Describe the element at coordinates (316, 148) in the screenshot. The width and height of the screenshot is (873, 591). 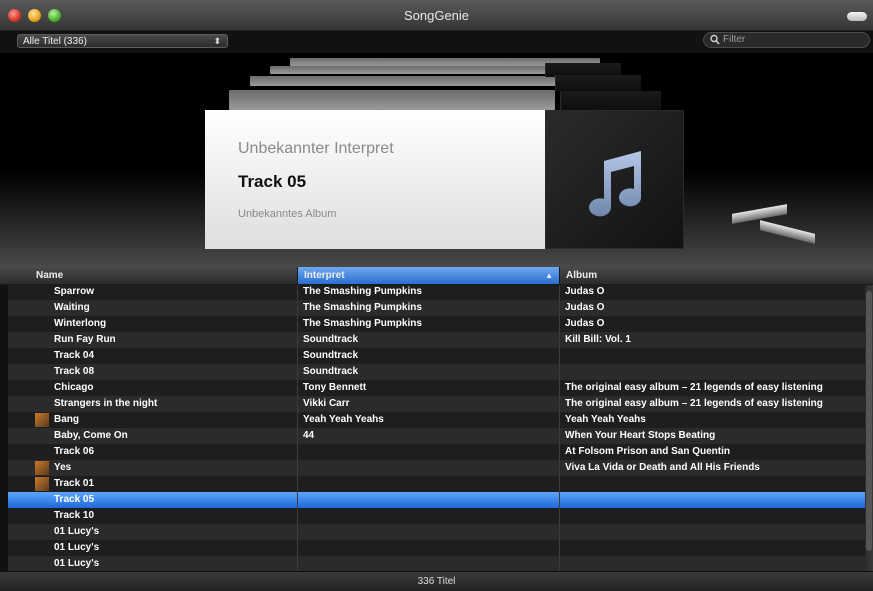
I see `coverflow-artist: Unbekannter Interpret` at that location.